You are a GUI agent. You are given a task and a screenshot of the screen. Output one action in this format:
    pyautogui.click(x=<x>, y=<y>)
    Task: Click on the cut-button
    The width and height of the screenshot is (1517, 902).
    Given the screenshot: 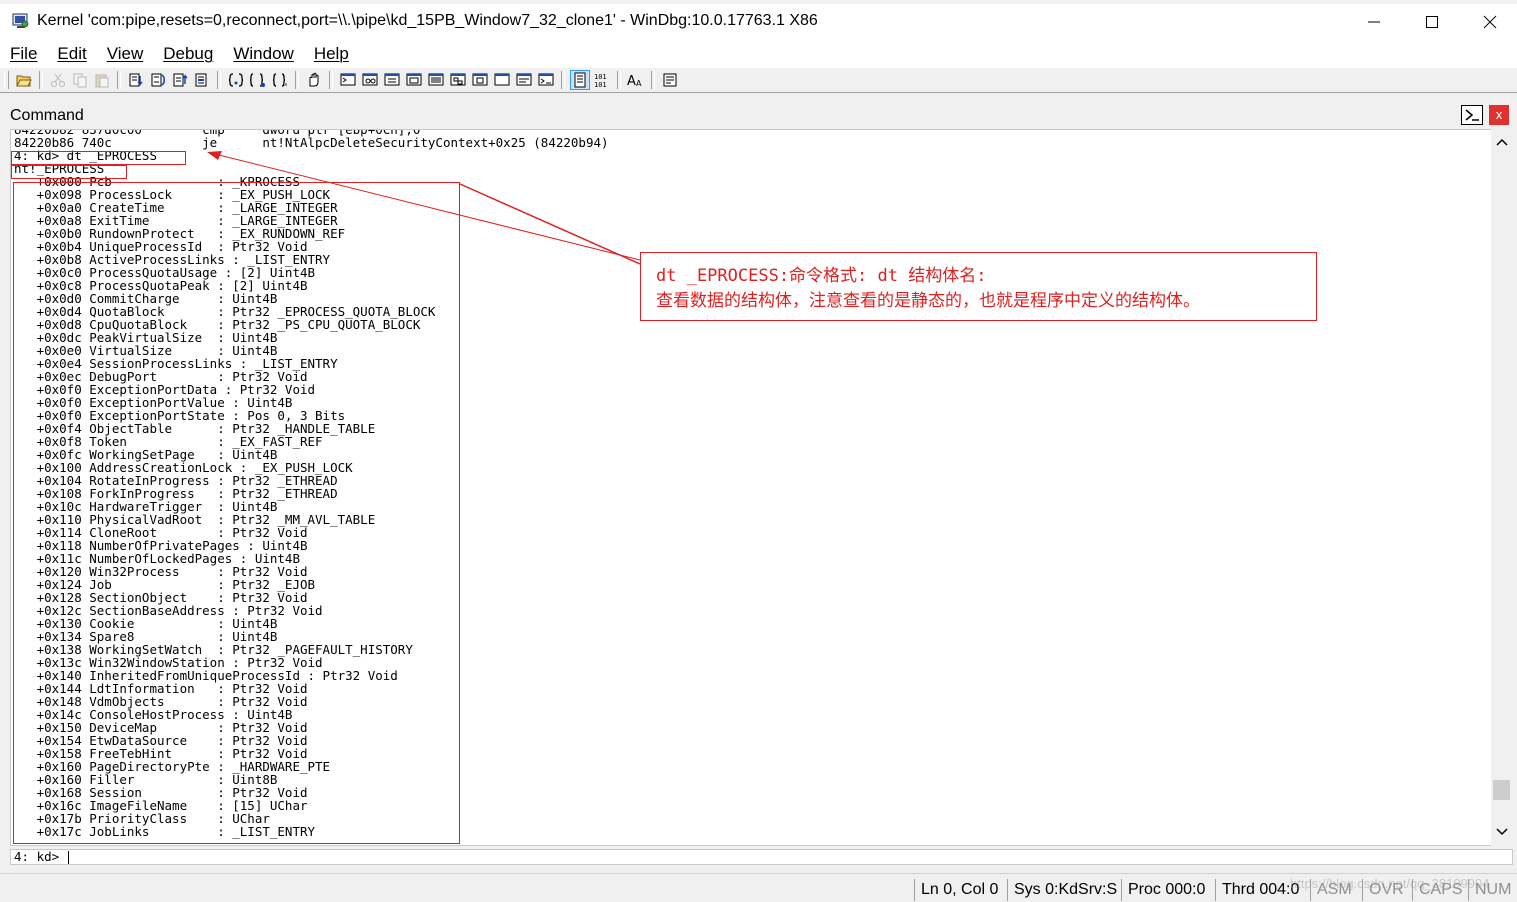 What is the action you would take?
    pyautogui.click(x=58, y=80)
    